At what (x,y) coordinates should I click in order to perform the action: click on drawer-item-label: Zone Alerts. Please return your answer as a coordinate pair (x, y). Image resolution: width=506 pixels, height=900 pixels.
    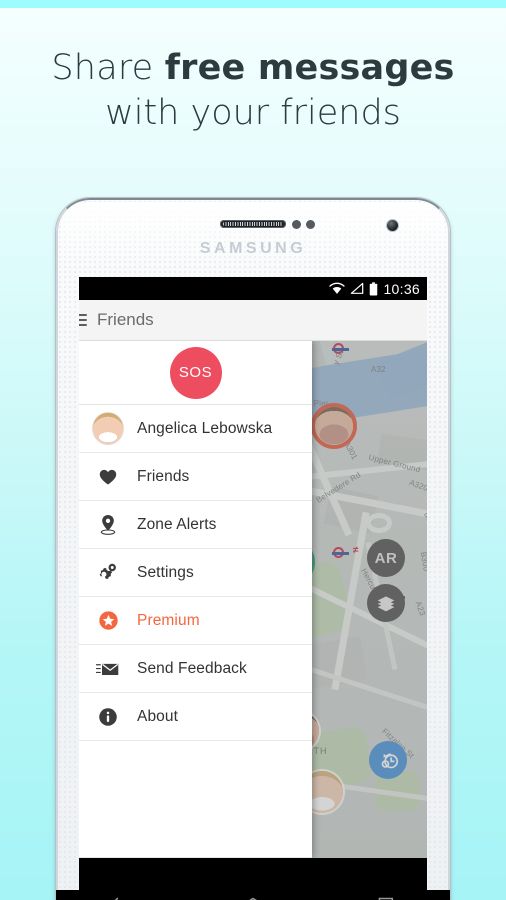
    Looking at the image, I should click on (177, 524).